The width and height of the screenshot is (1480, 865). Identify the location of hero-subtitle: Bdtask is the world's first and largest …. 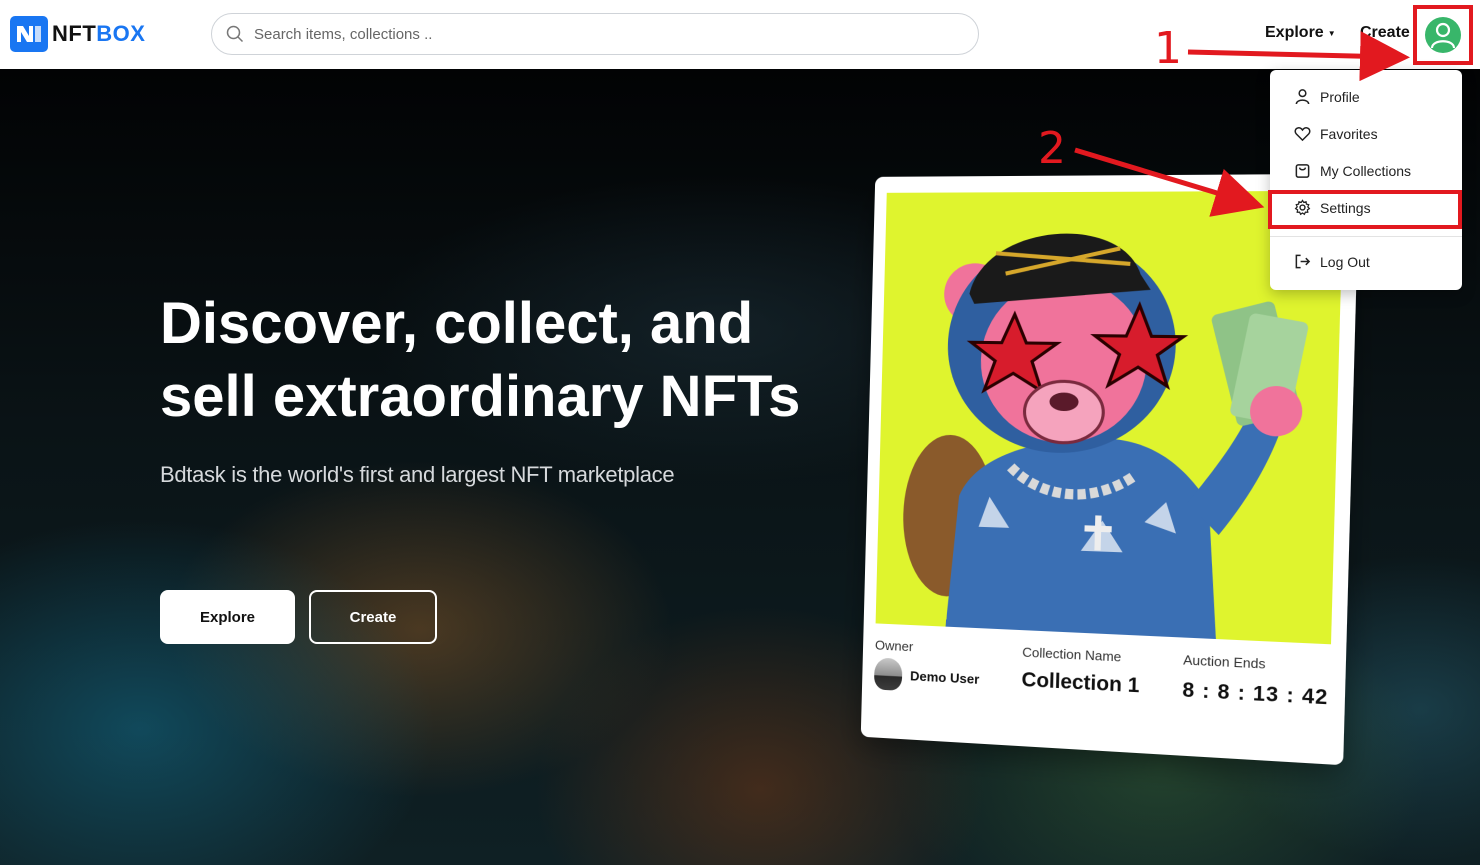
(417, 474).